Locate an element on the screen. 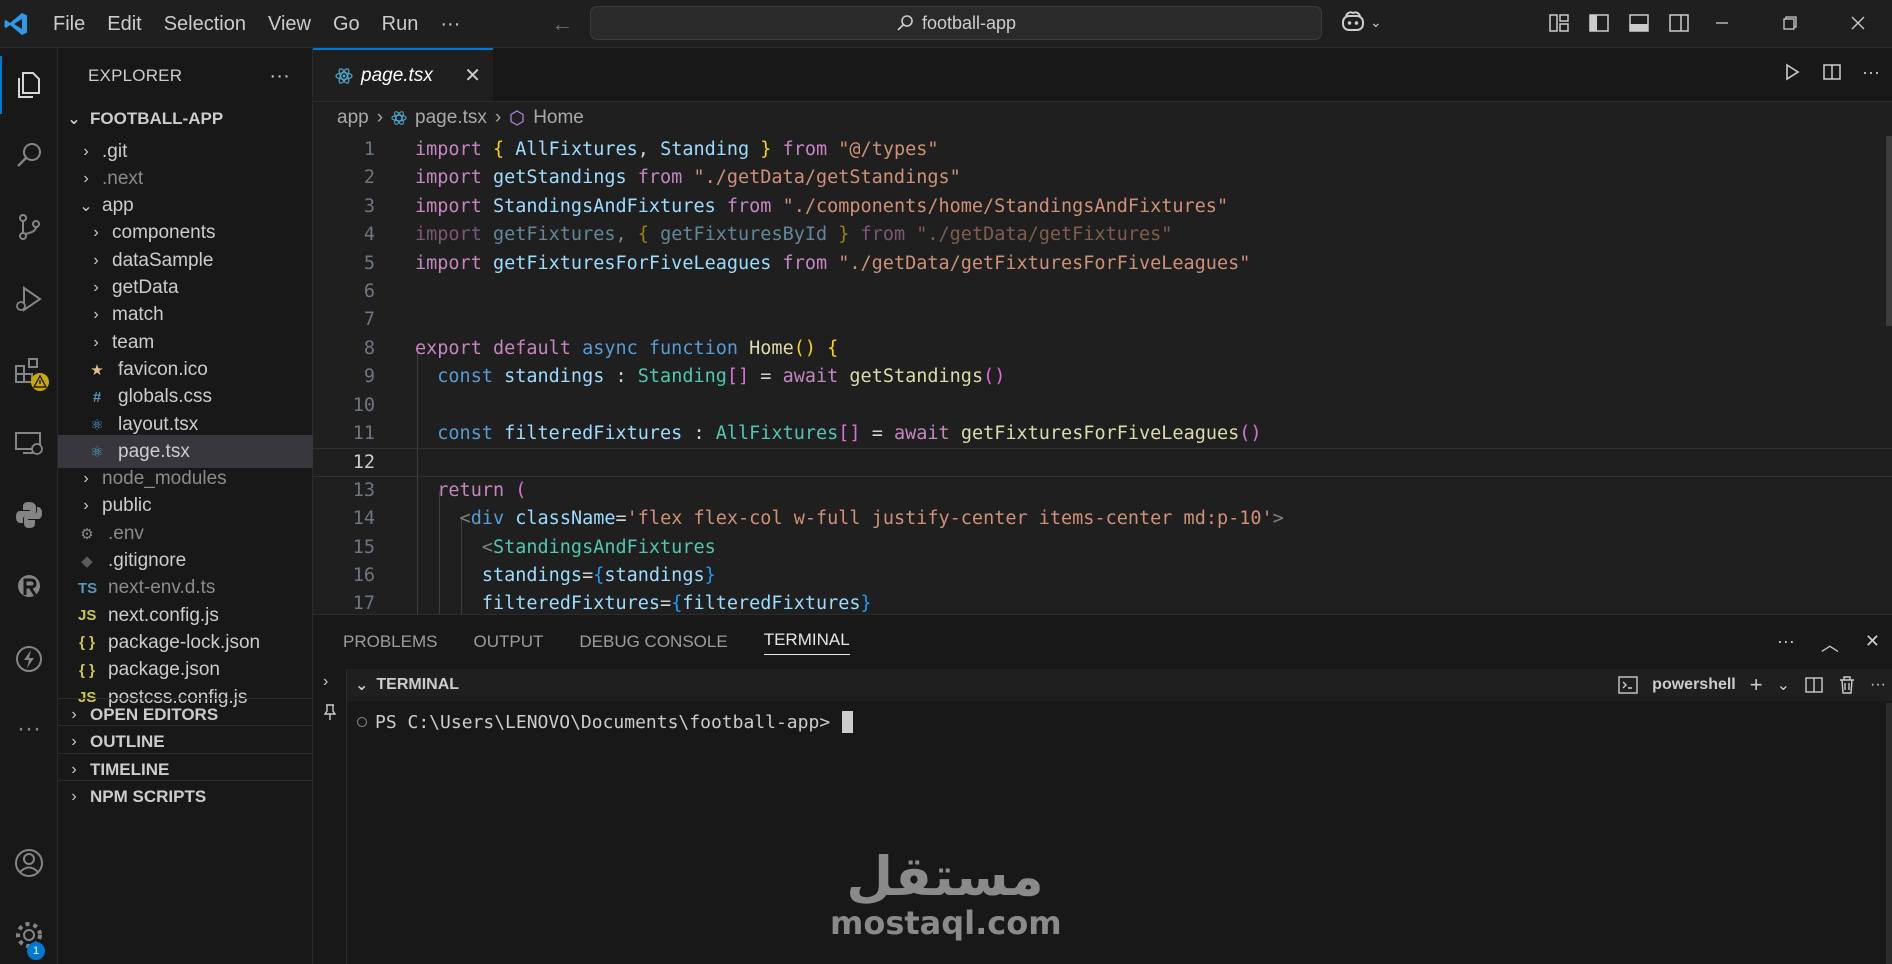 This screenshot has height=964, width=1892. thunder-client-r-activity is located at coordinates (29, 587).